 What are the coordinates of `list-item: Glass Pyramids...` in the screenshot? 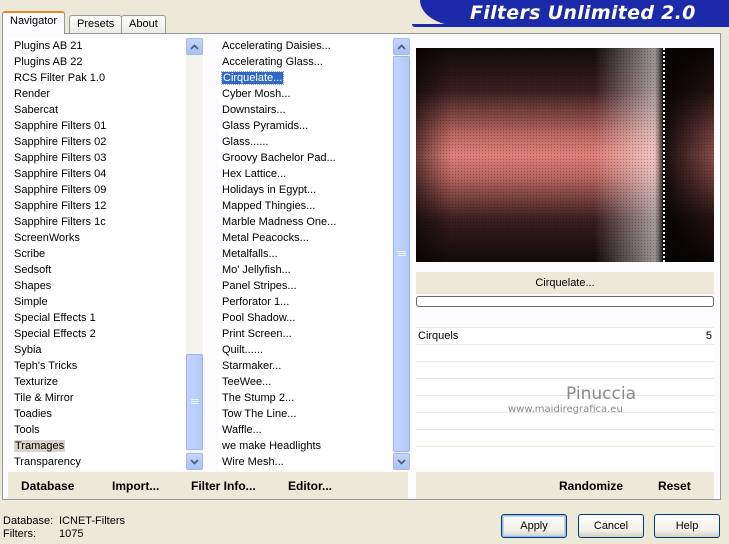 It's located at (305, 126).